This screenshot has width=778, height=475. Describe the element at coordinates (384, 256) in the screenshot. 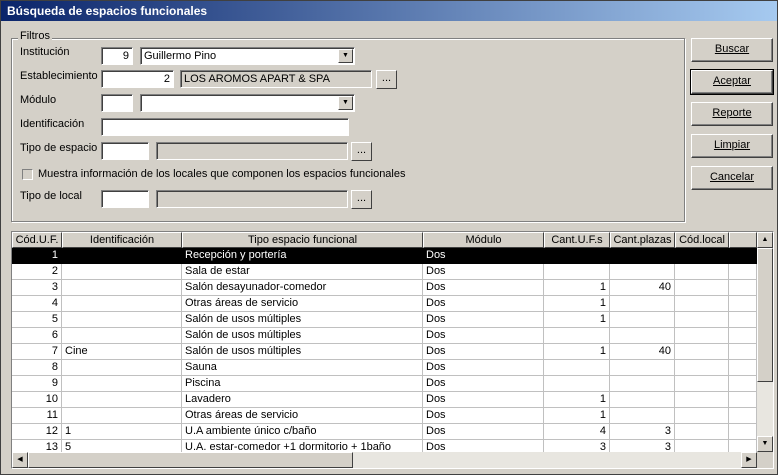

I see `table-row: 1 Recepción y portería Dos` at that location.